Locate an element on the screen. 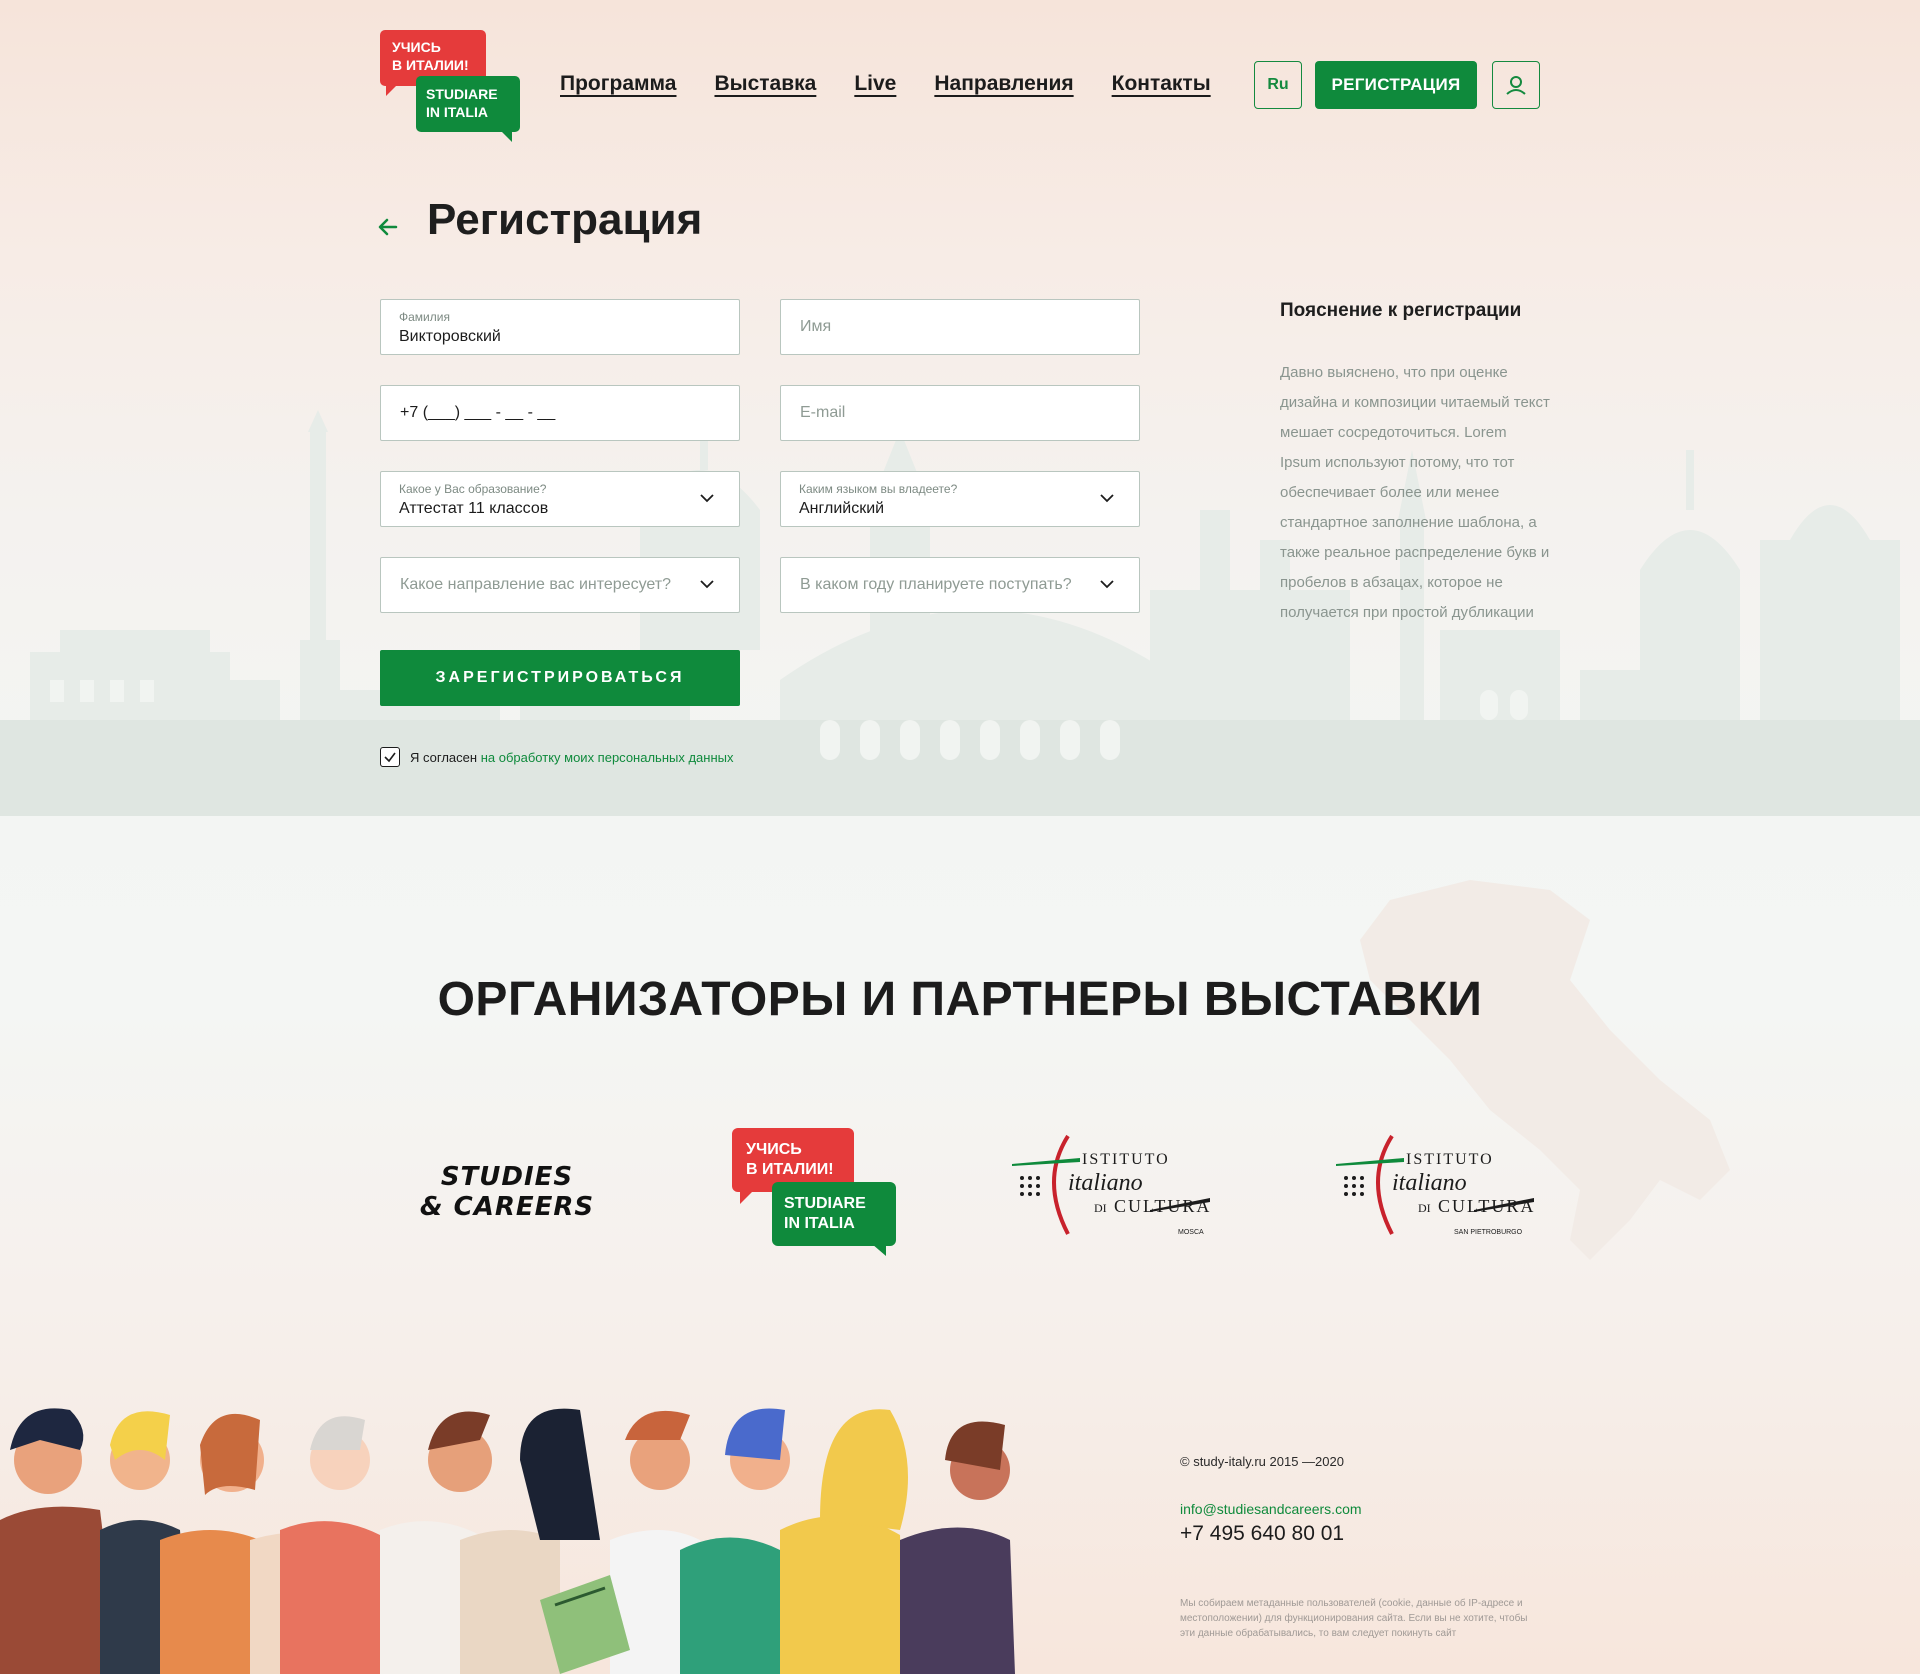  account-button is located at coordinates (1516, 85).